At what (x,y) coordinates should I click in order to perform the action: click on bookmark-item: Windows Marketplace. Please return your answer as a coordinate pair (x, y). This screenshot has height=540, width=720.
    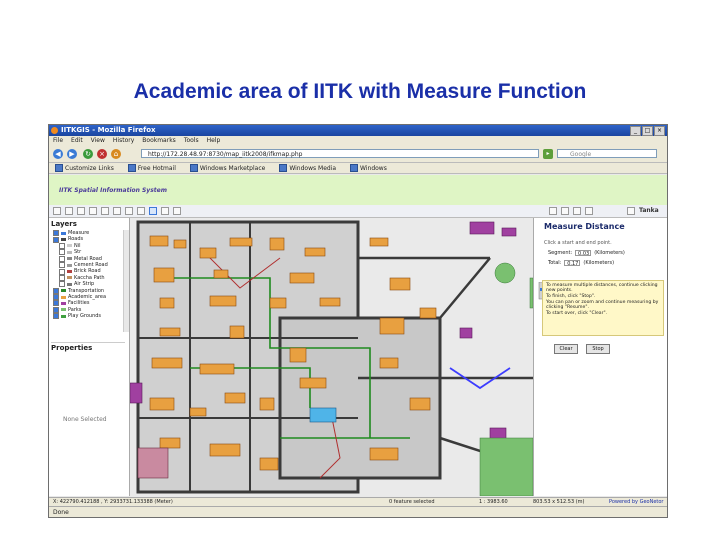
    Looking at the image, I should click on (227, 168).